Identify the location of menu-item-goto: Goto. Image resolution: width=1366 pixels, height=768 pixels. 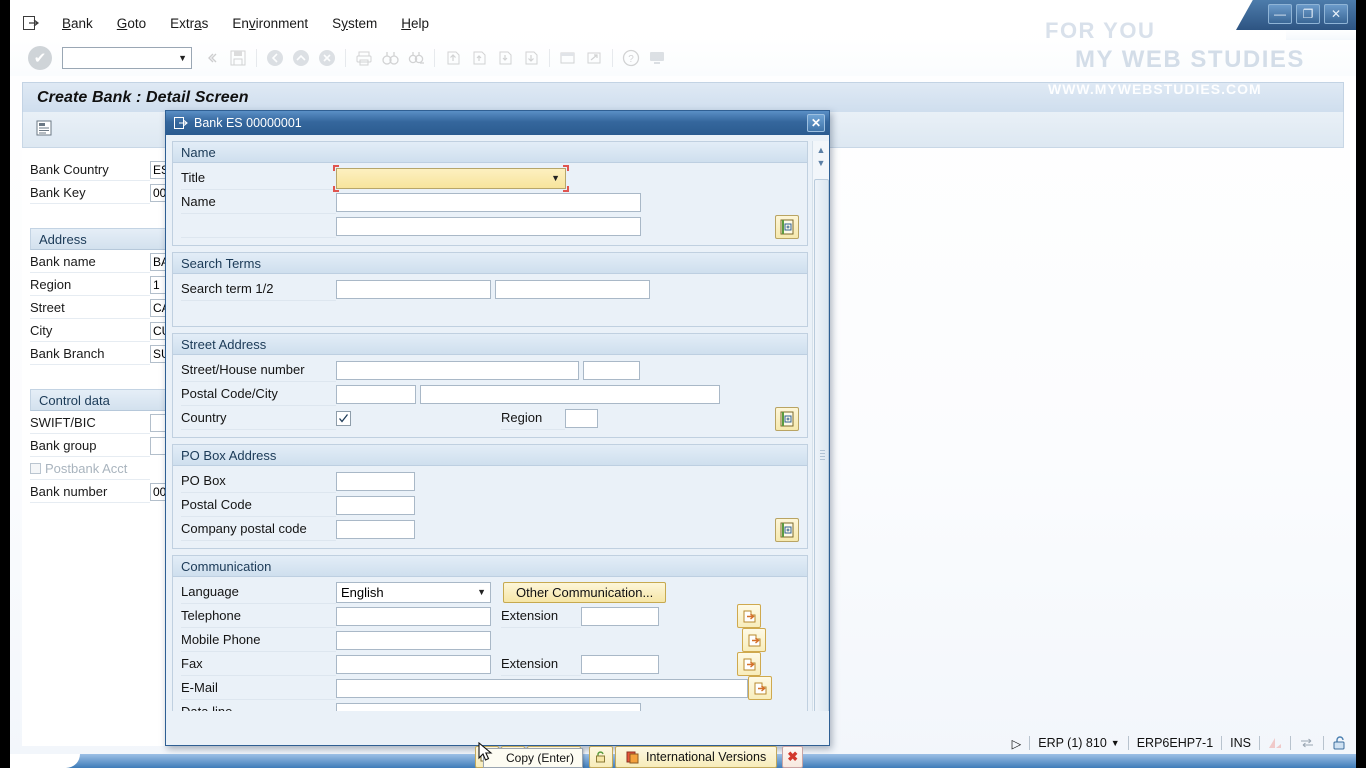
(131, 23).